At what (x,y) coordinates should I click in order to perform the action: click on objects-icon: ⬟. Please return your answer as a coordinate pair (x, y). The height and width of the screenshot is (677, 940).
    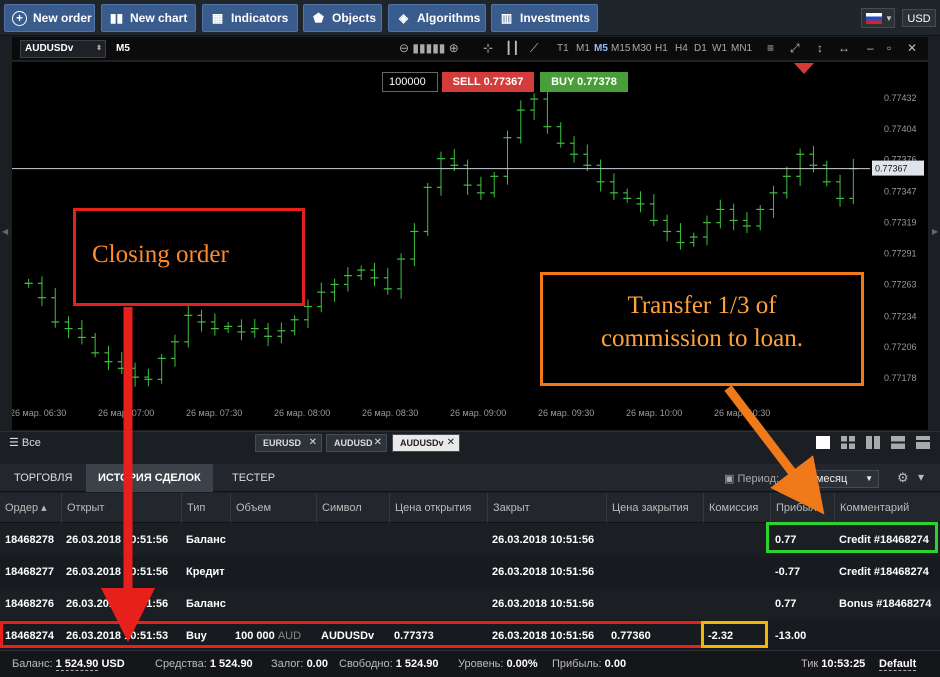
    Looking at the image, I should click on (318, 17).